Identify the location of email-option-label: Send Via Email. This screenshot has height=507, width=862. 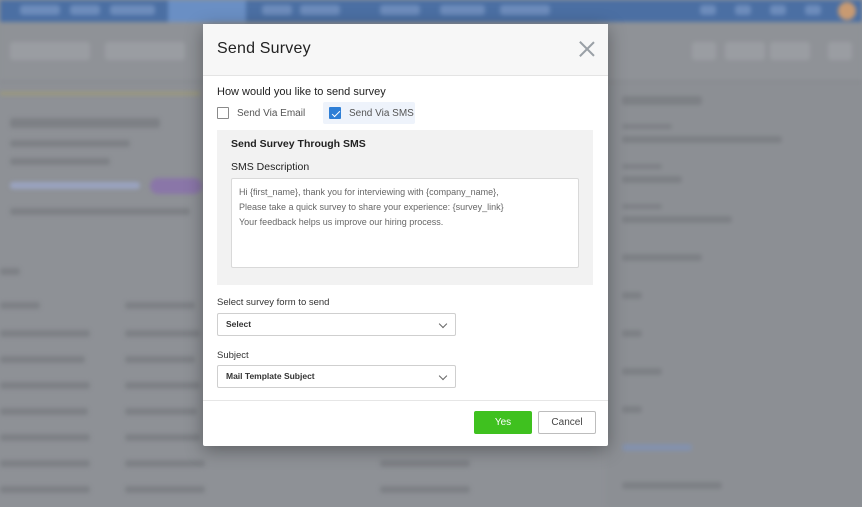
(271, 113).